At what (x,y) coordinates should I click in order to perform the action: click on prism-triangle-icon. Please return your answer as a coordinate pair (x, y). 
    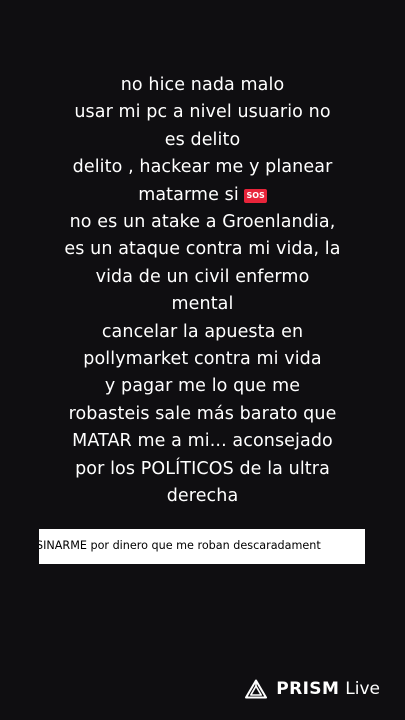
    Looking at the image, I should click on (256, 689).